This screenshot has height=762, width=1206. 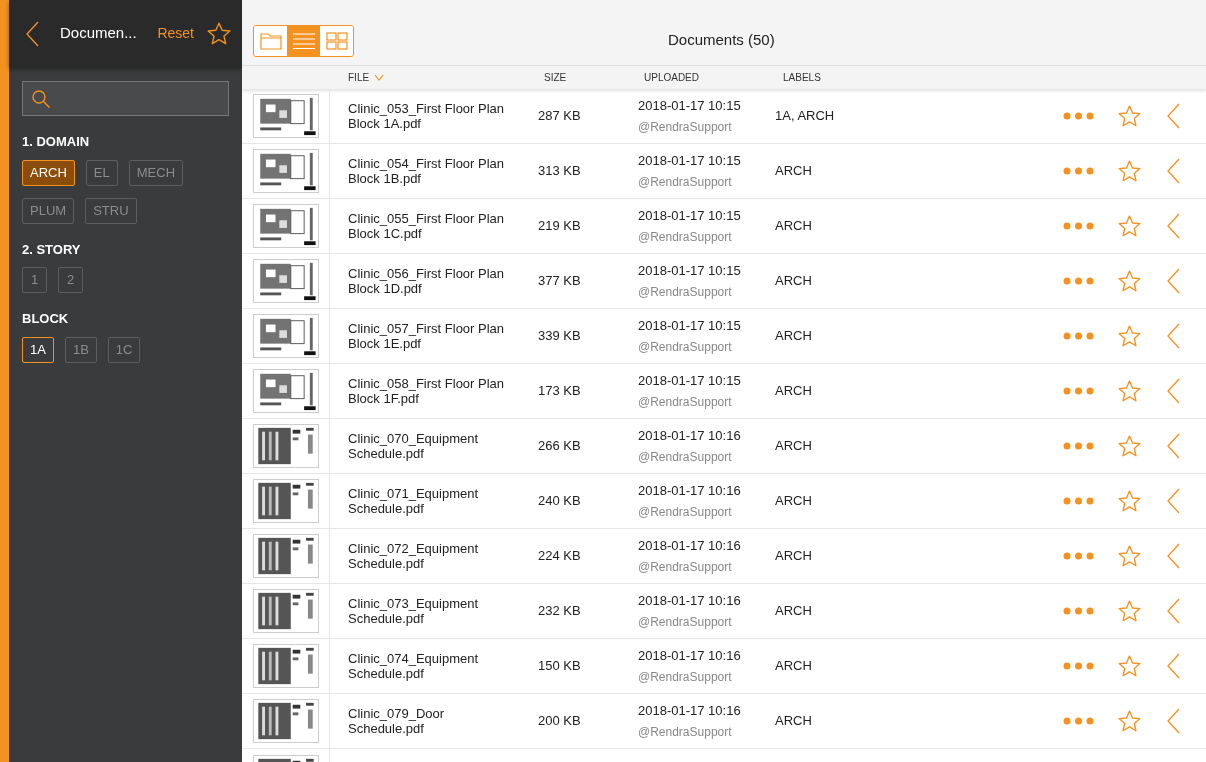 What do you see at coordinates (560, 116) in the screenshot?
I see `file-size: 287 KB` at bounding box center [560, 116].